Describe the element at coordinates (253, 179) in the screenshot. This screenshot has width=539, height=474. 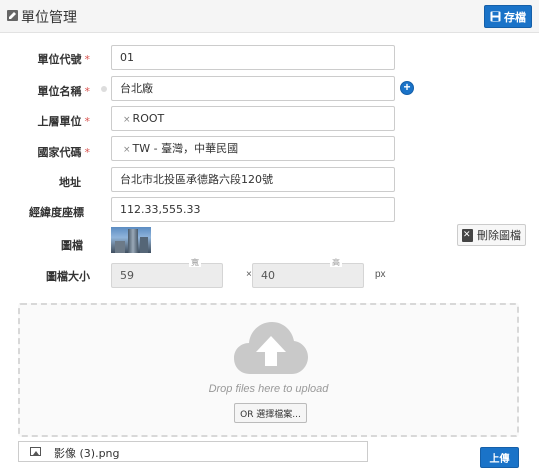
I see `address-input: 台北市北投區承德路六段120號` at that location.